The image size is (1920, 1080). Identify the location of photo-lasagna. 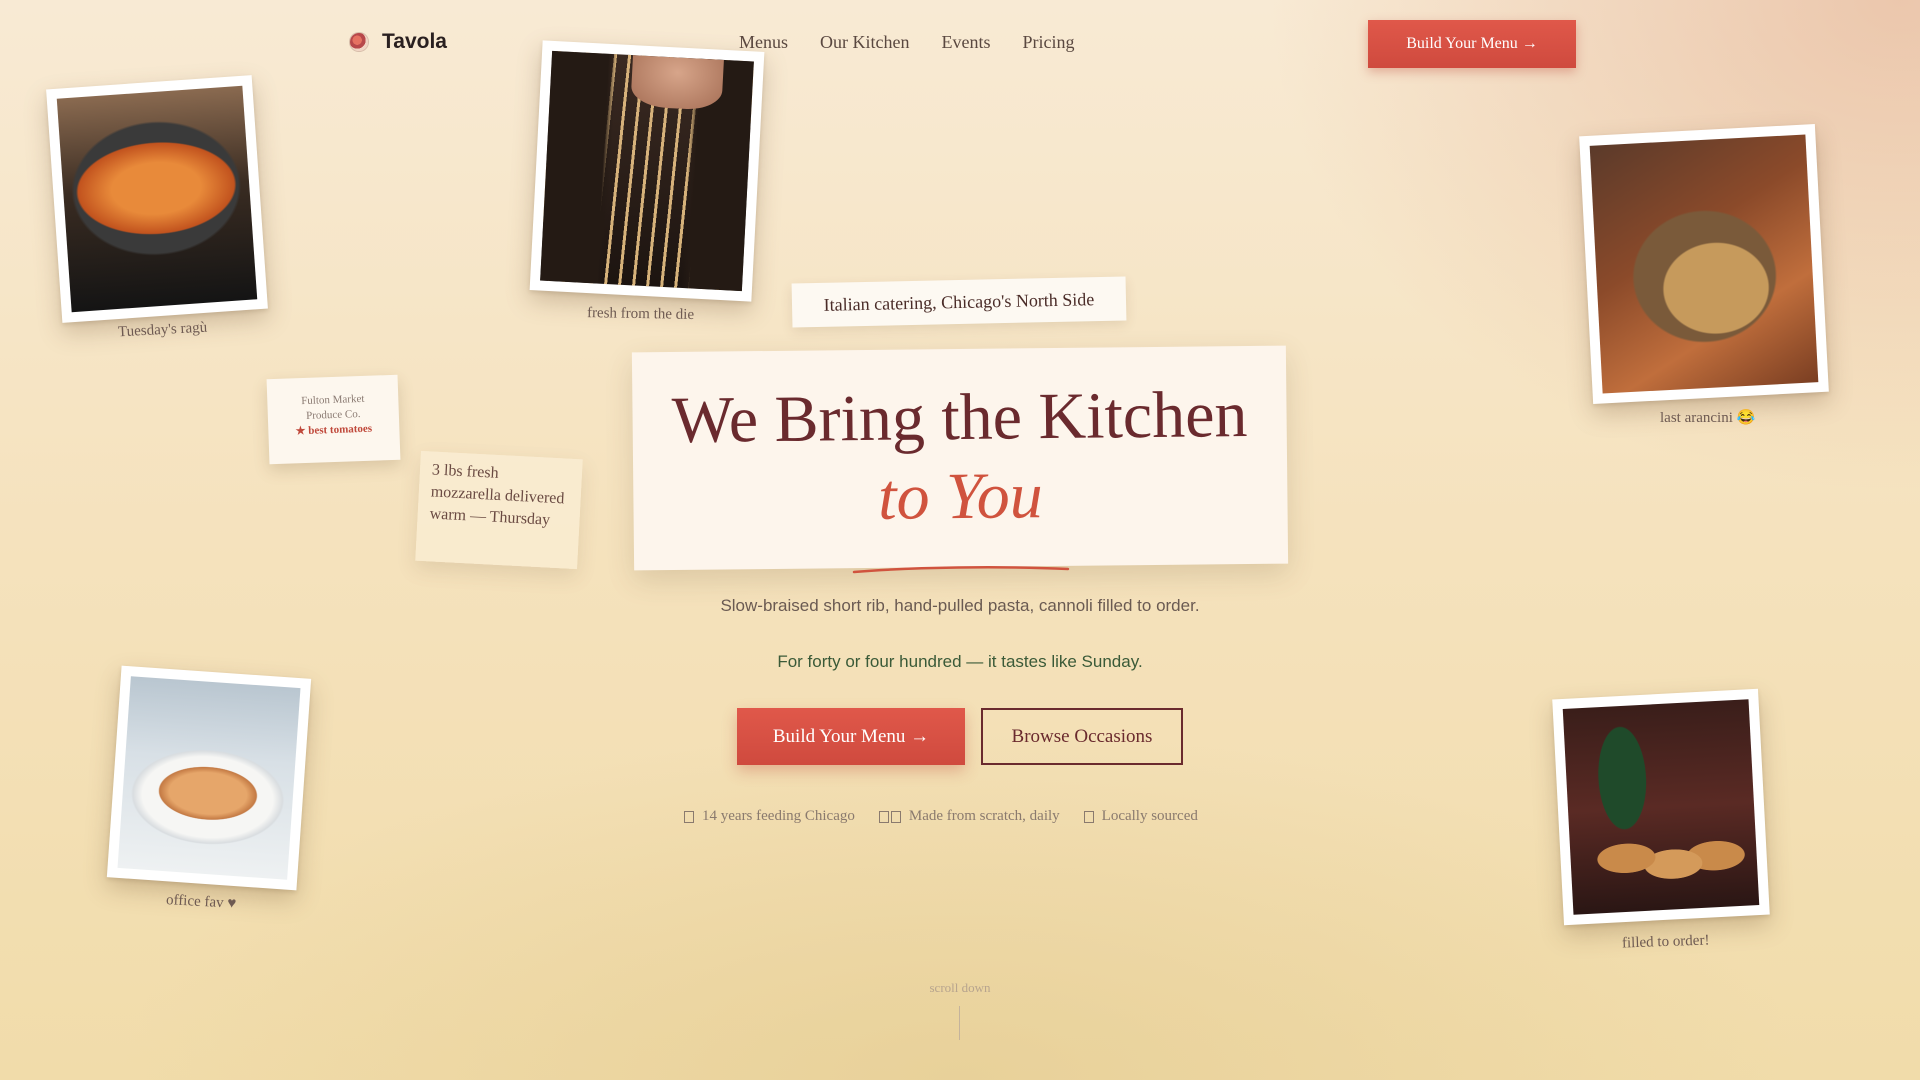
(209, 778).